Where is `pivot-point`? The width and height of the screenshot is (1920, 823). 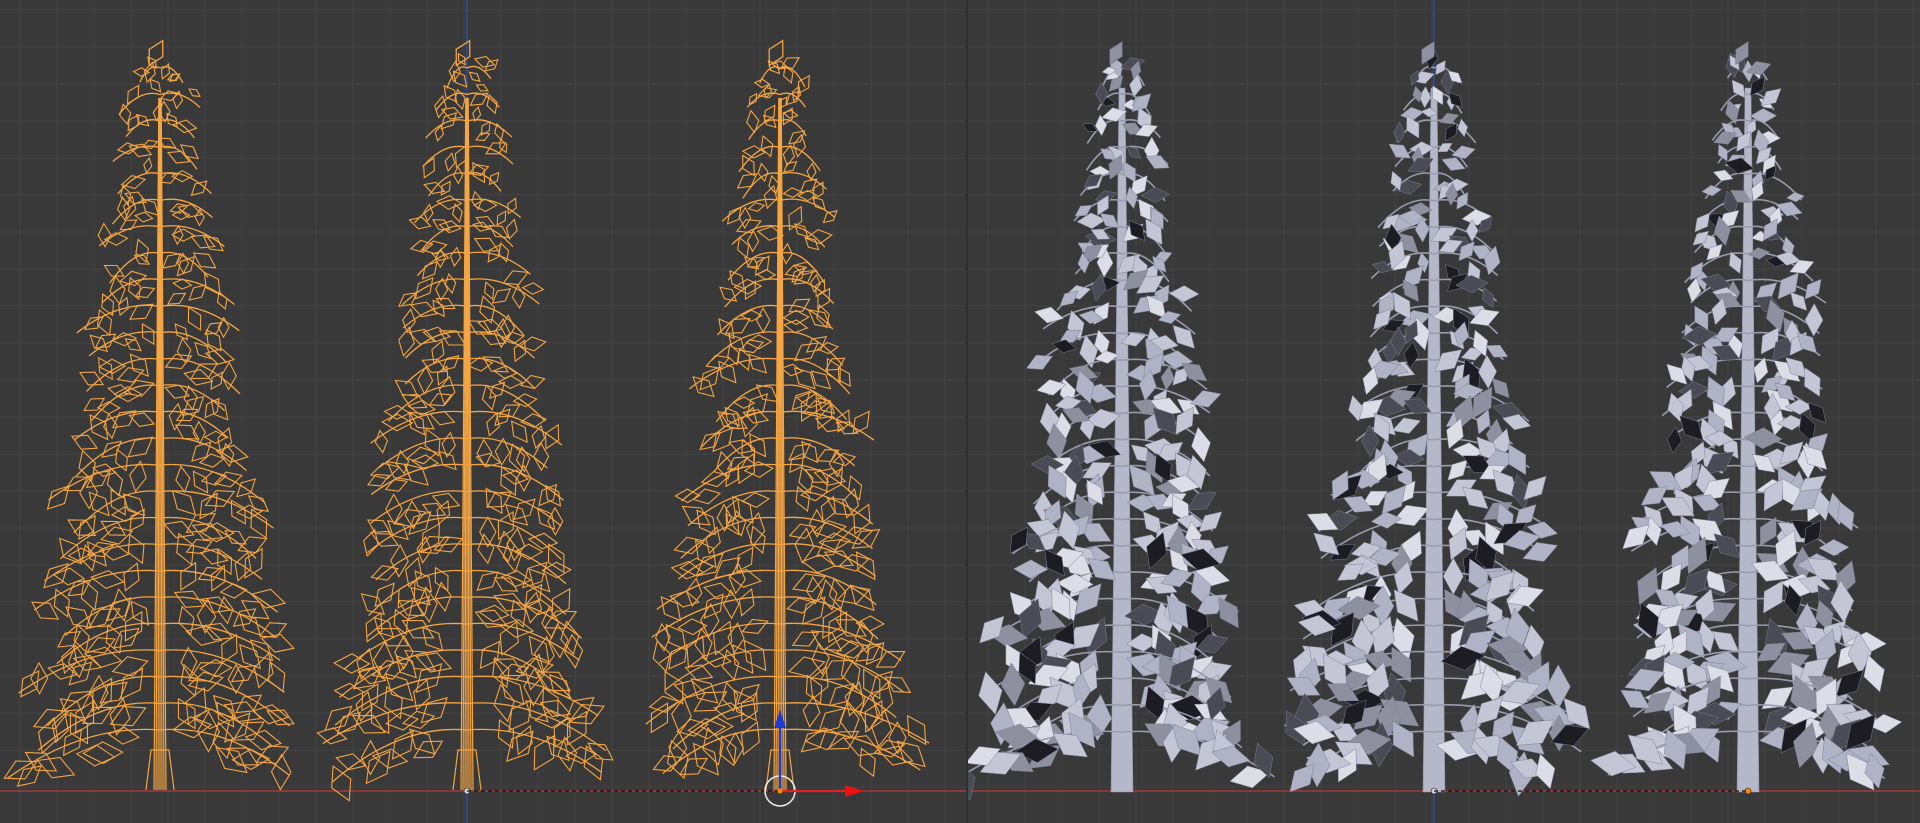
pivot-point is located at coordinates (780, 791).